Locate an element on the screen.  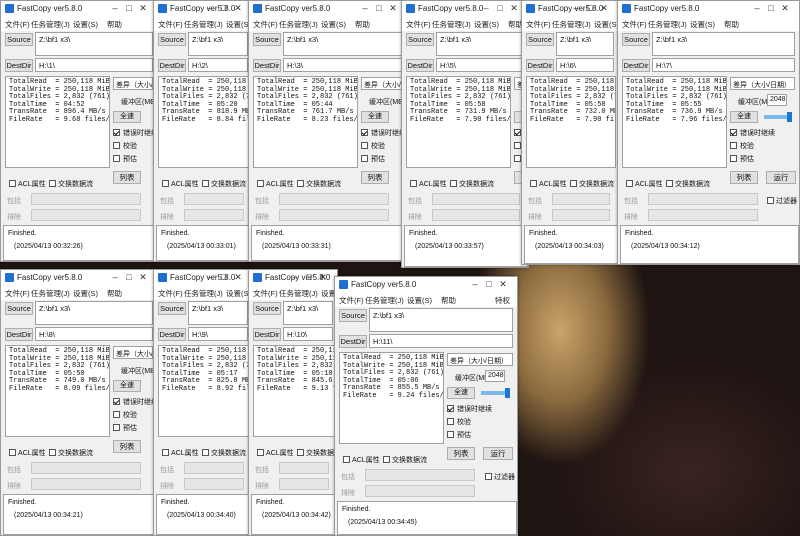
destdir-path-field: H:\11\ is located at coordinates (441, 341).